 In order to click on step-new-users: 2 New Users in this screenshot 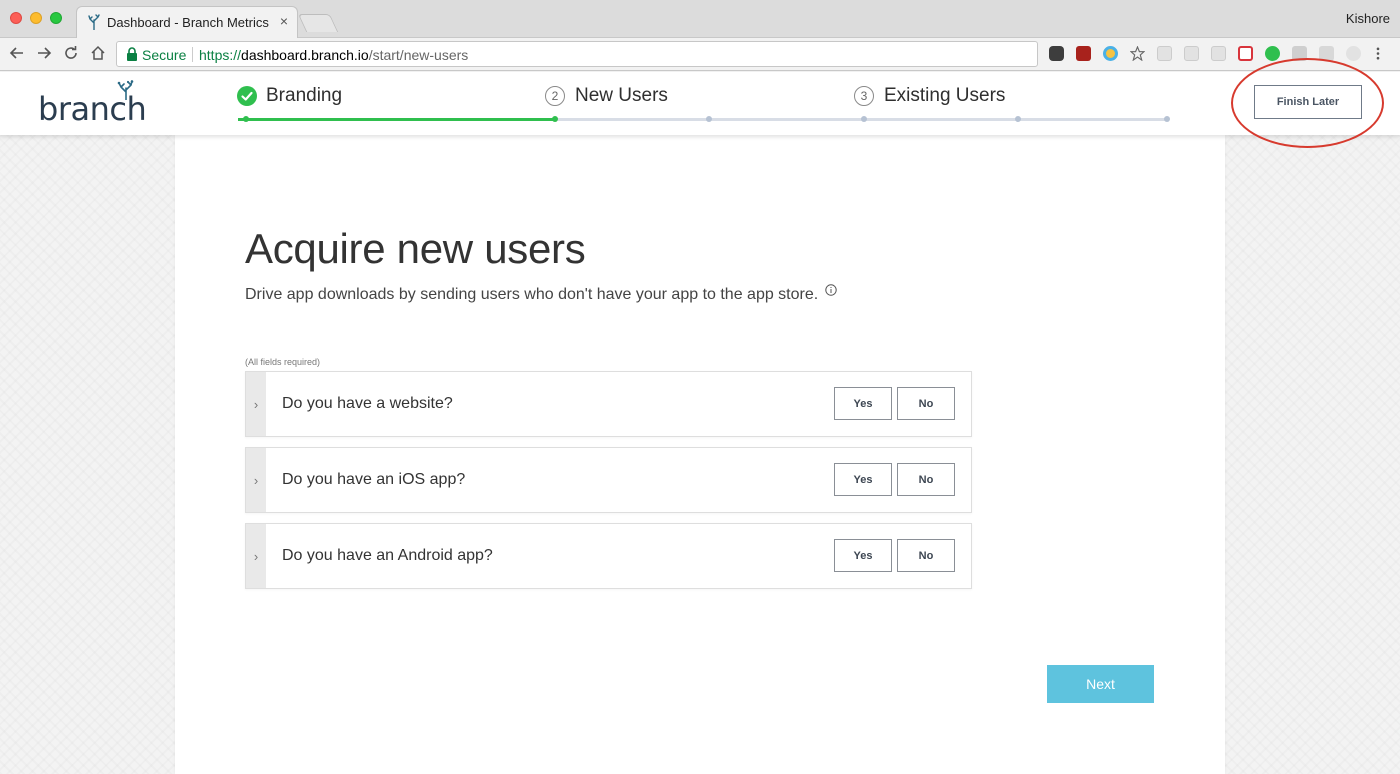, I will do `click(606, 96)`.